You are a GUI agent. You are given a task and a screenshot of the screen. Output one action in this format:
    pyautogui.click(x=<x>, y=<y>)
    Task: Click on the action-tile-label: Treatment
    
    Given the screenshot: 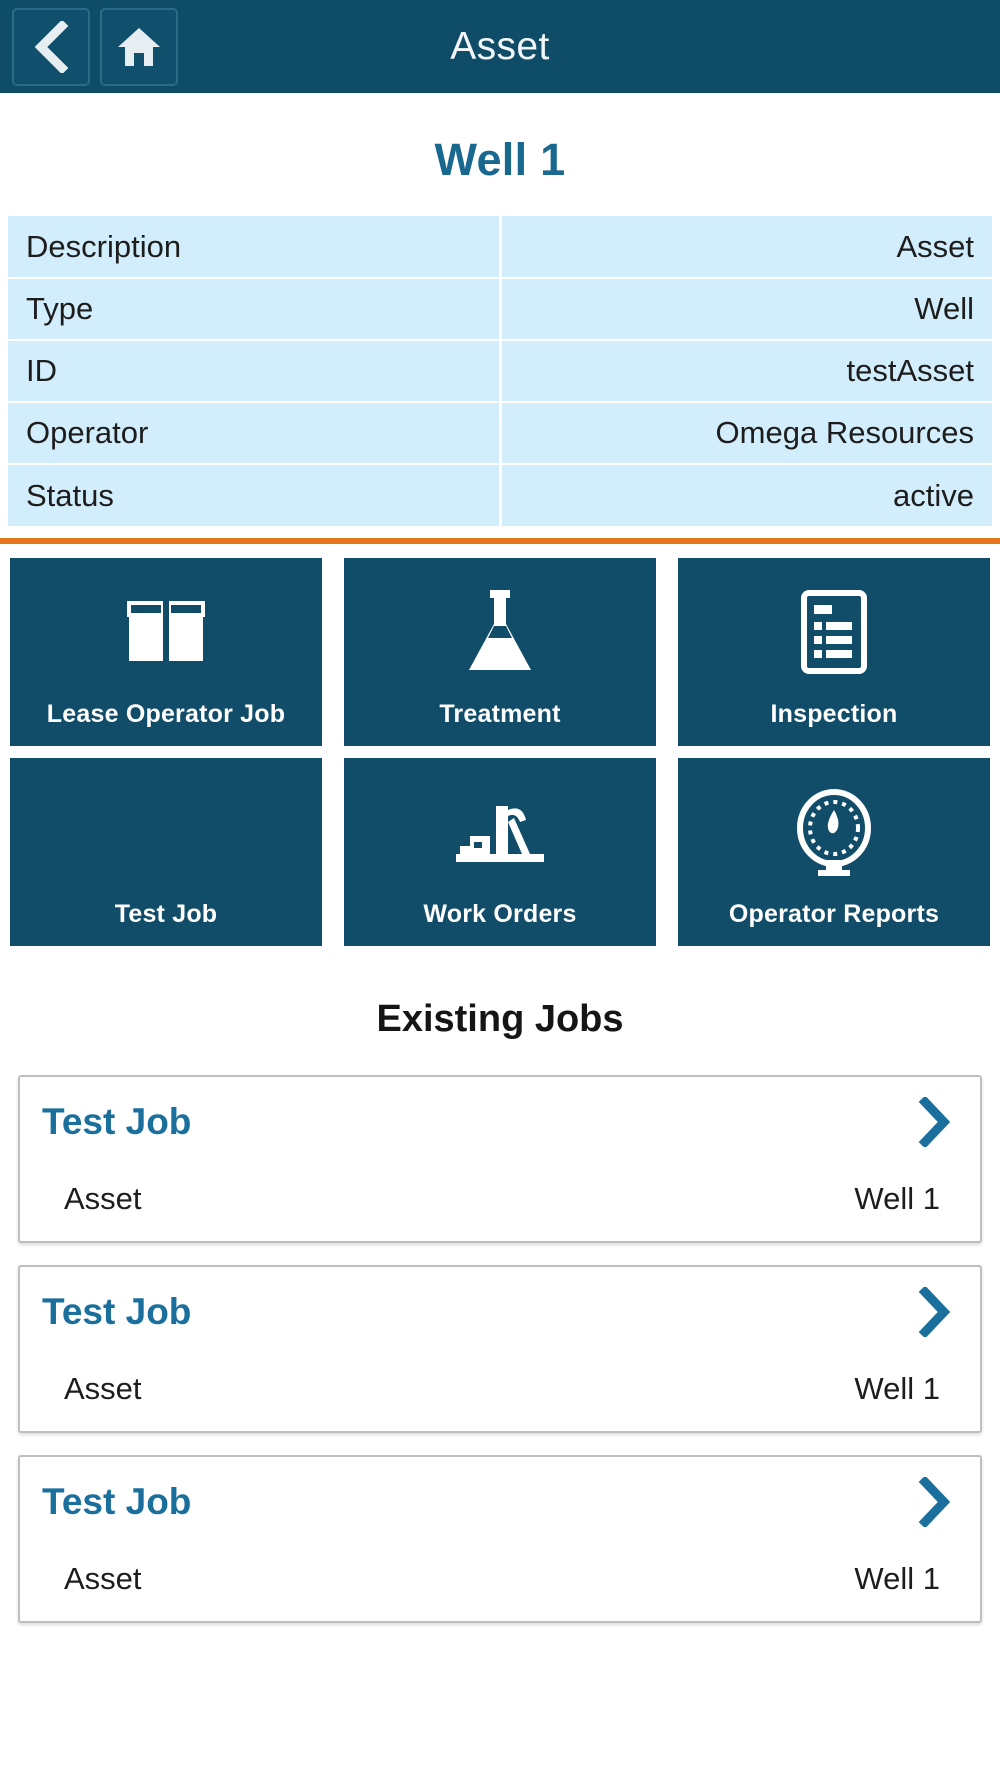 What is the action you would take?
    pyautogui.click(x=500, y=713)
    